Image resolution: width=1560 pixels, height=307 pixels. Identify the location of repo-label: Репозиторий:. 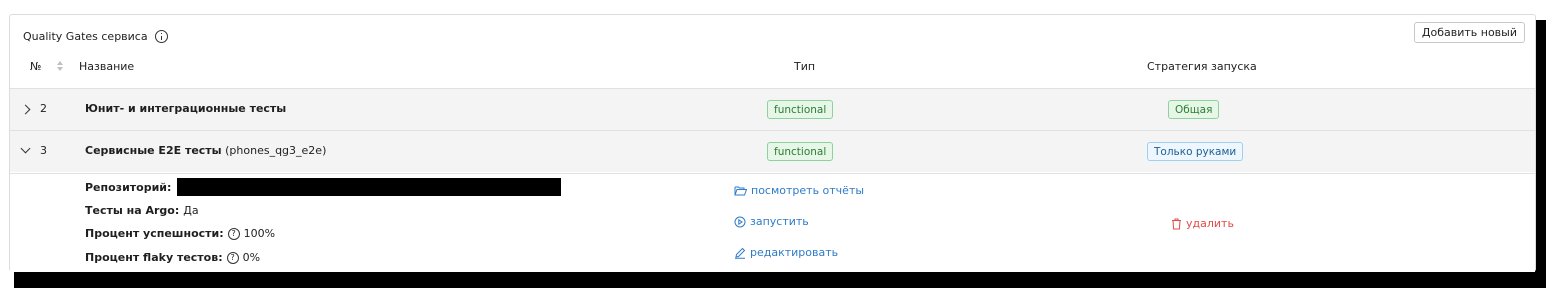
(128, 187).